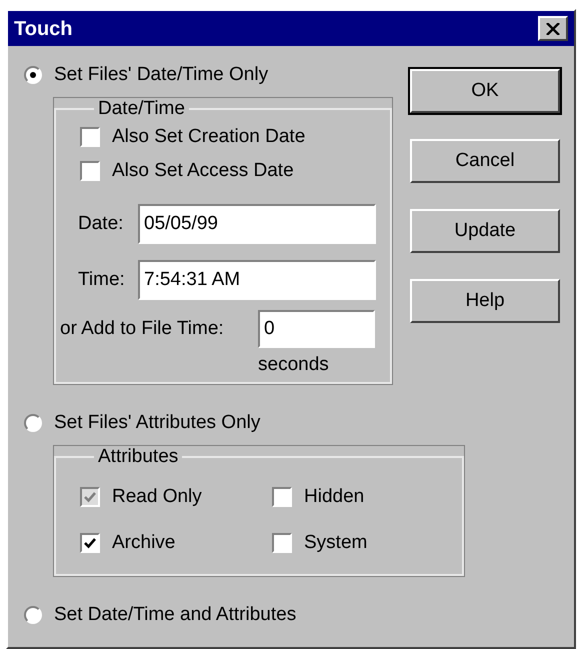 The image size is (580, 649). Describe the element at coordinates (101, 224) in the screenshot. I see `field-label: Date:` at that location.